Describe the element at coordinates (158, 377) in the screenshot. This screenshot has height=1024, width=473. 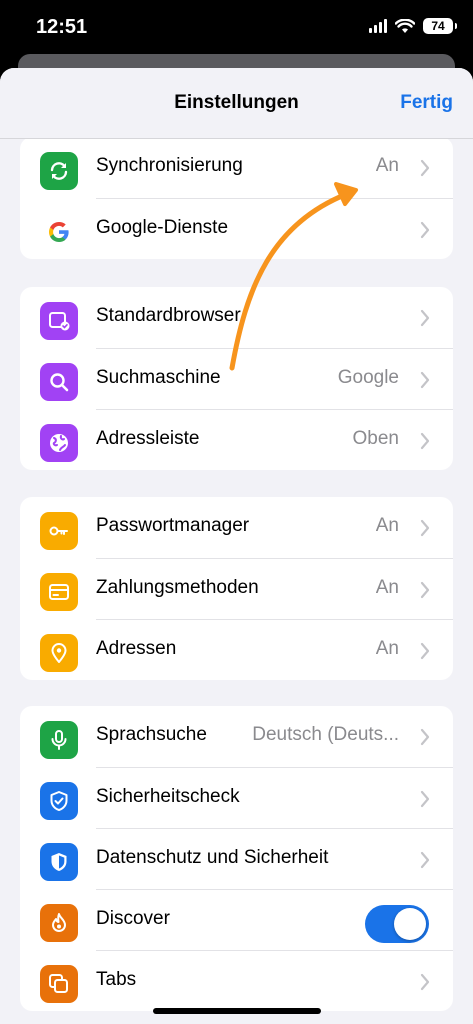
I see `row-label: Suchmaschine` at that location.